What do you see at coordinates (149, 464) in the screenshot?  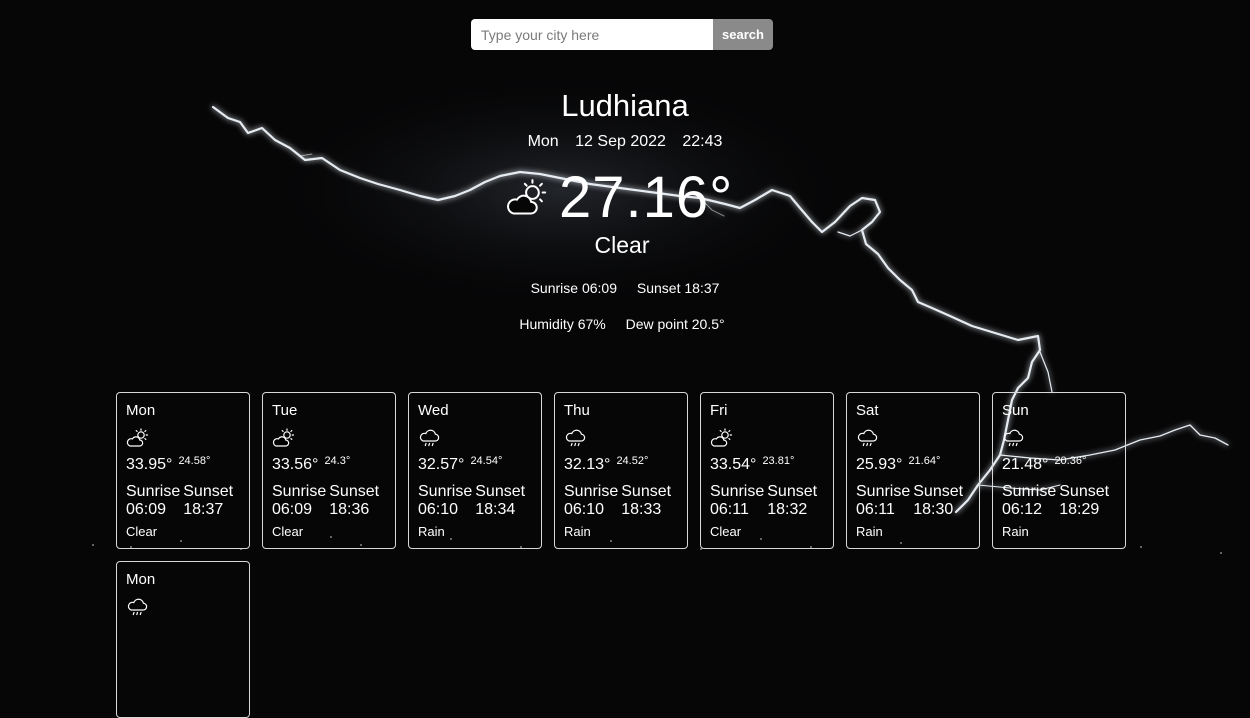 I see `forecast-high: 33.95°` at bounding box center [149, 464].